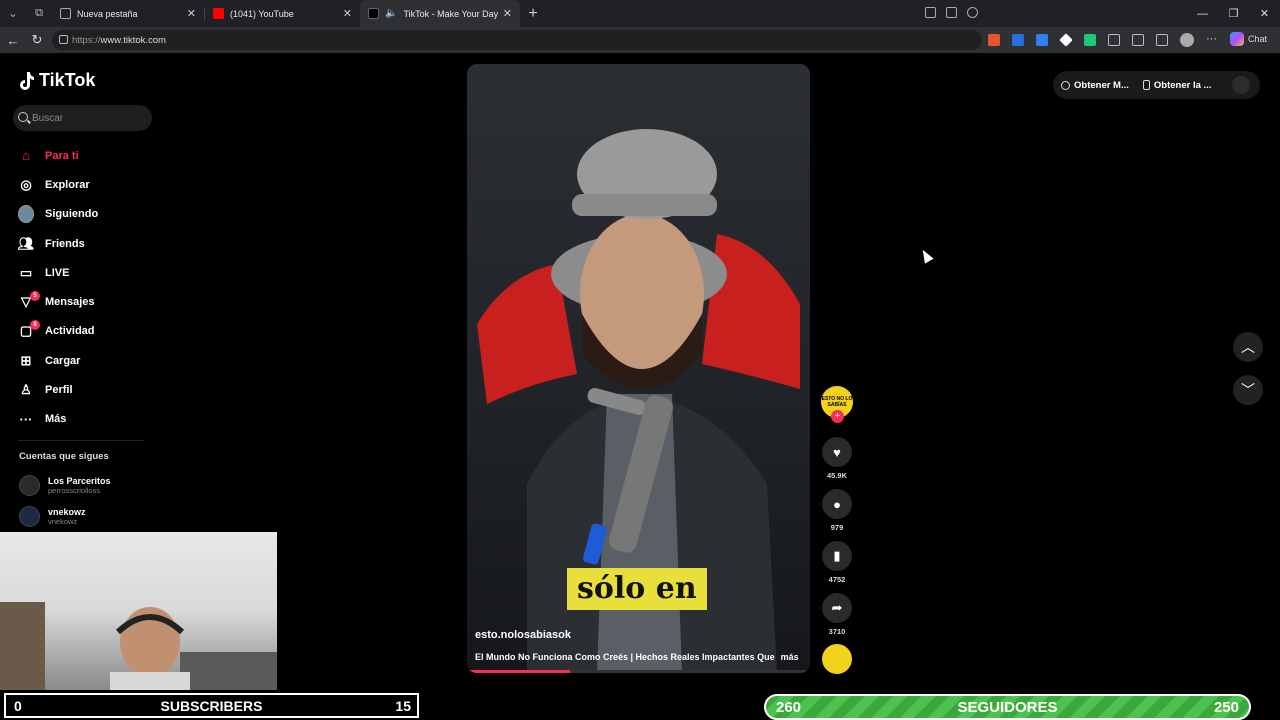  What do you see at coordinates (1187, 40) in the screenshot?
I see `profile-avatar-icon` at bounding box center [1187, 40].